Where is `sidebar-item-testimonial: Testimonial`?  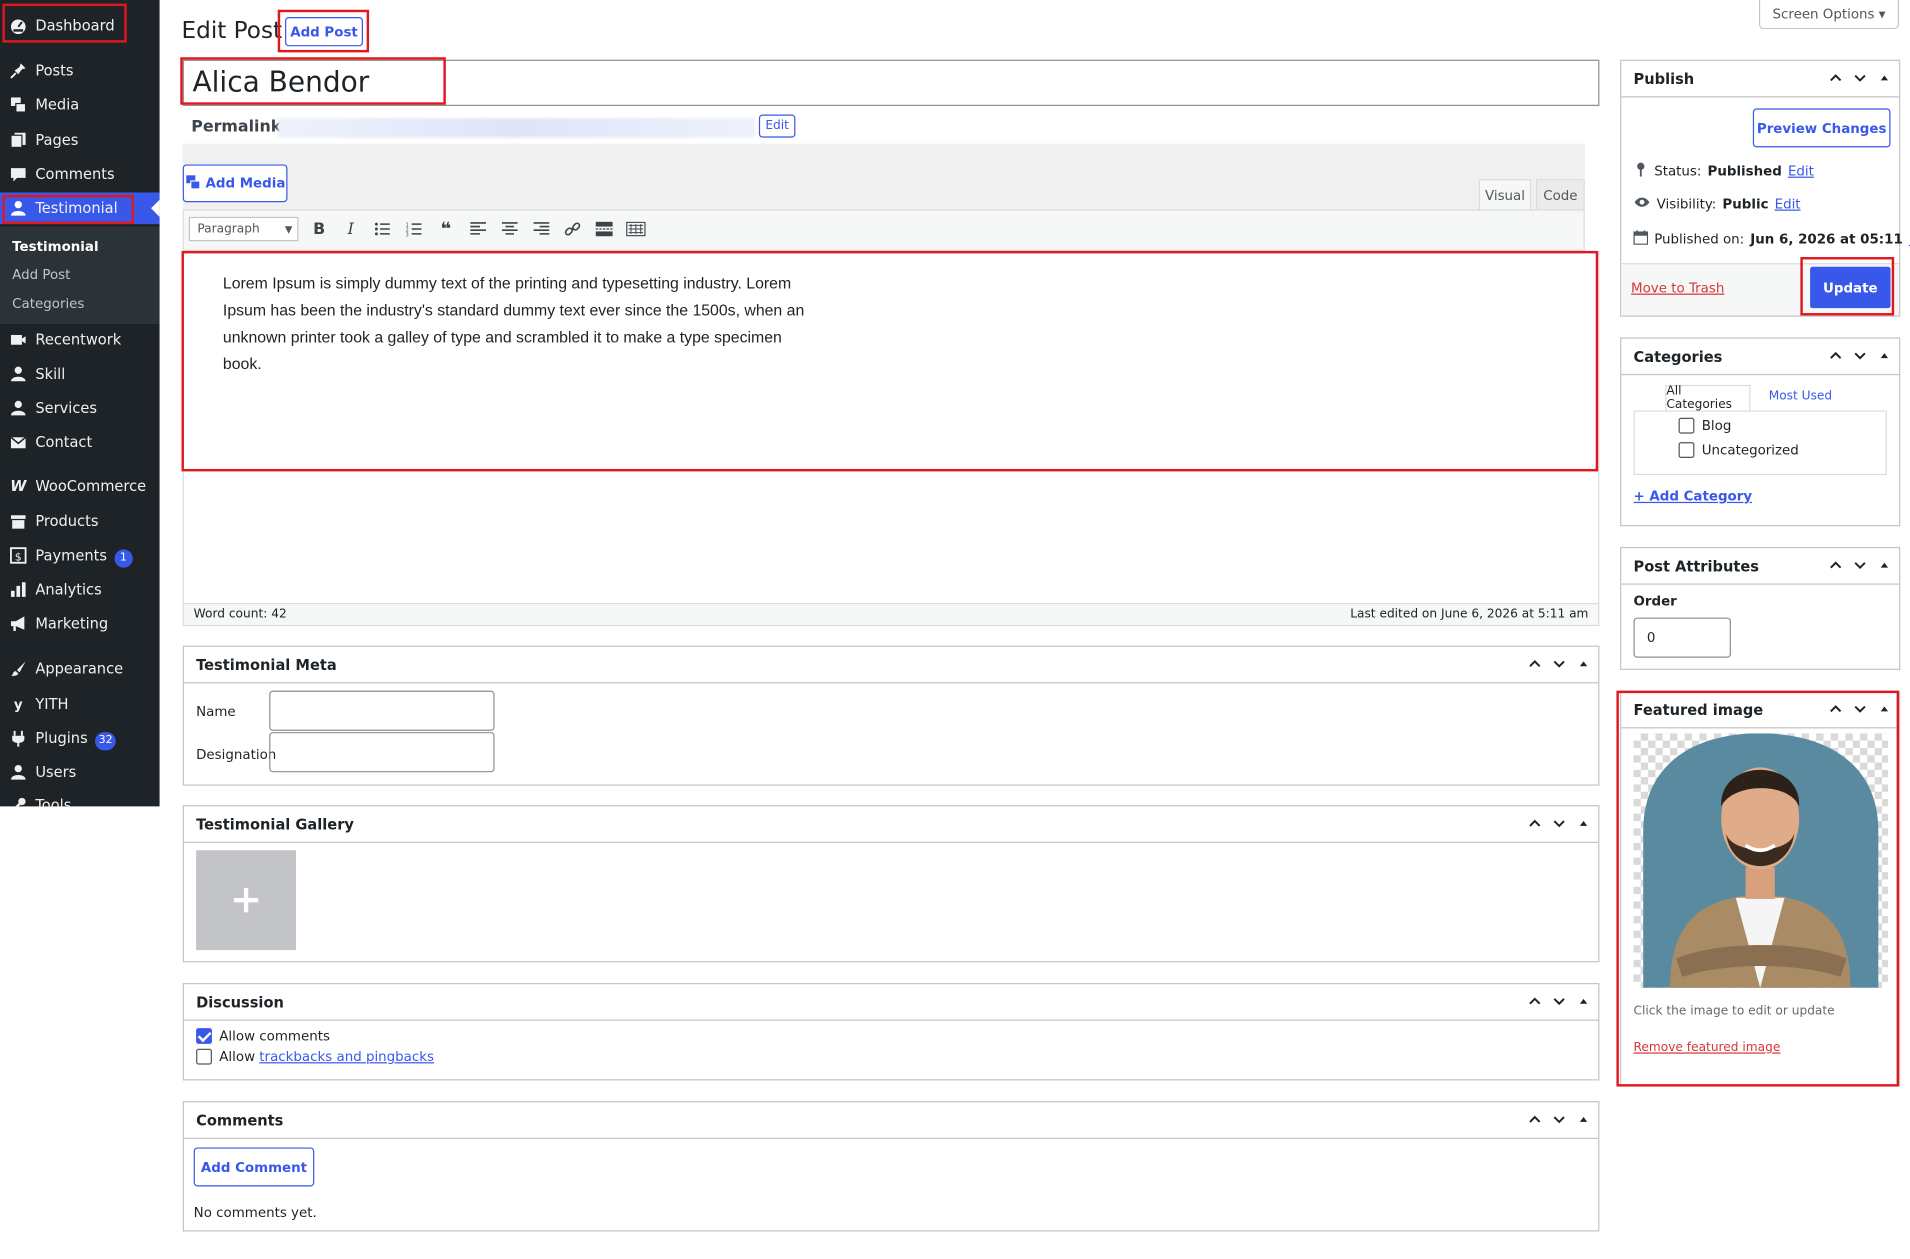 sidebar-item-testimonial: Testimonial is located at coordinates (80, 208).